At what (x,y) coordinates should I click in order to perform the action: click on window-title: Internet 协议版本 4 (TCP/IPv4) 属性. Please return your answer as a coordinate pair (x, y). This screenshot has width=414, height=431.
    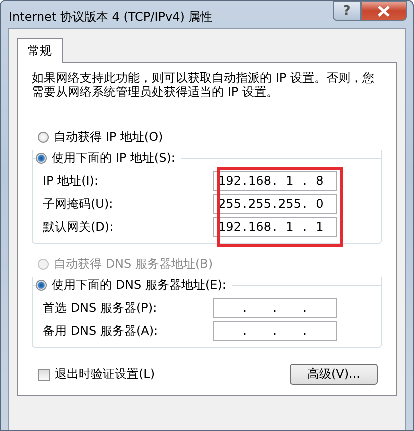
    Looking at the image, I should click on (111, 17).